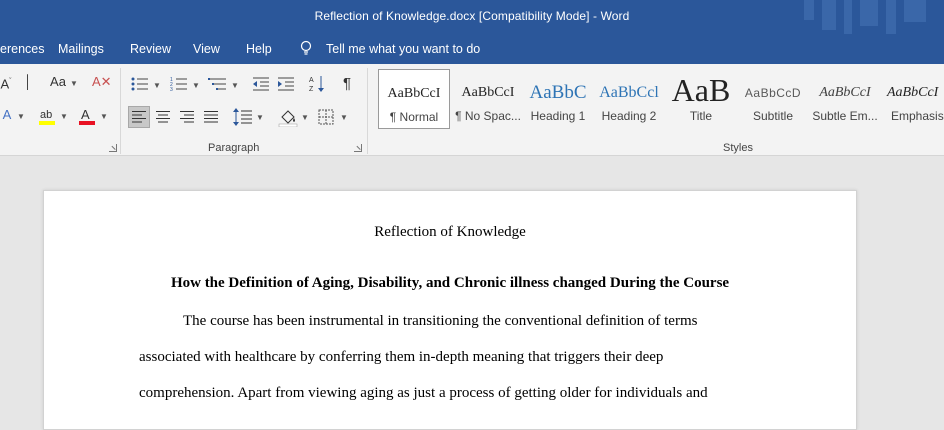  Describe the element at coordinates (286, 84) in the screenshot. I see `increase-indent-icon` at that location.